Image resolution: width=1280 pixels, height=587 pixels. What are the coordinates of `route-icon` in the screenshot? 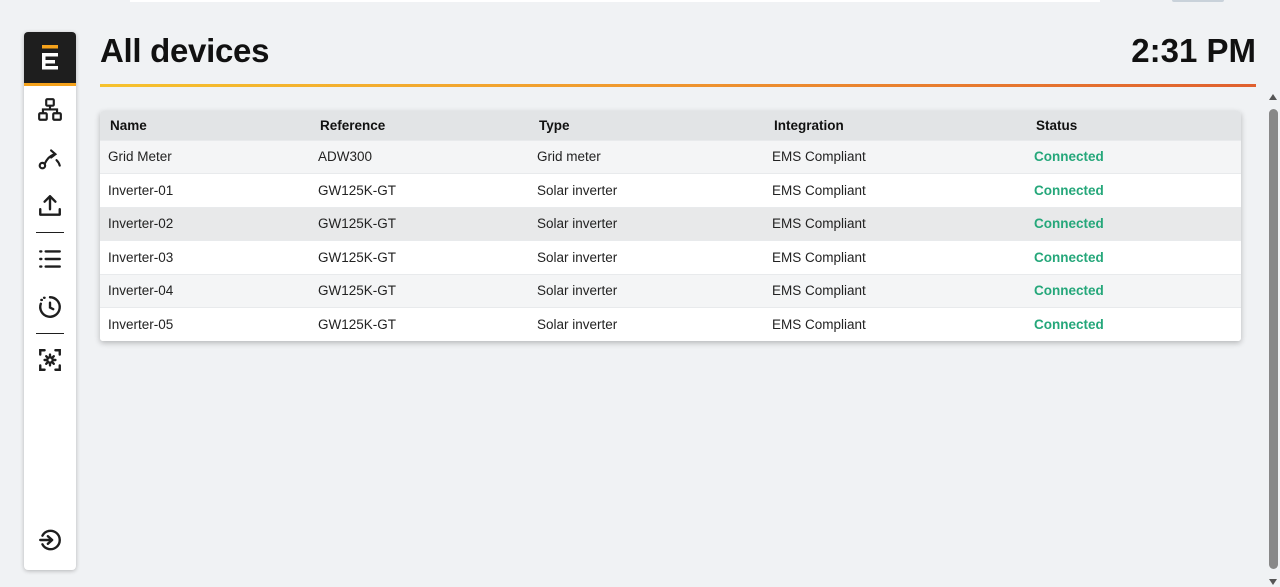 It's located at (49, 159).